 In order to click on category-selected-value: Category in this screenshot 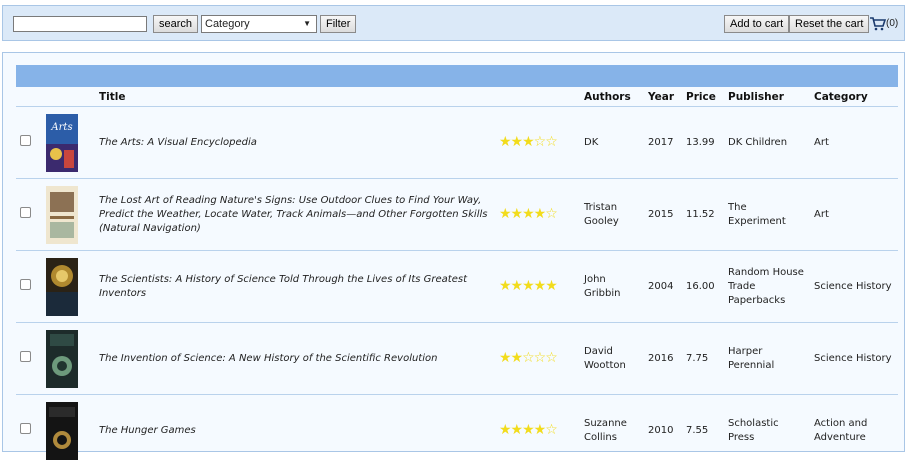, I will do `click(227, 24)`.